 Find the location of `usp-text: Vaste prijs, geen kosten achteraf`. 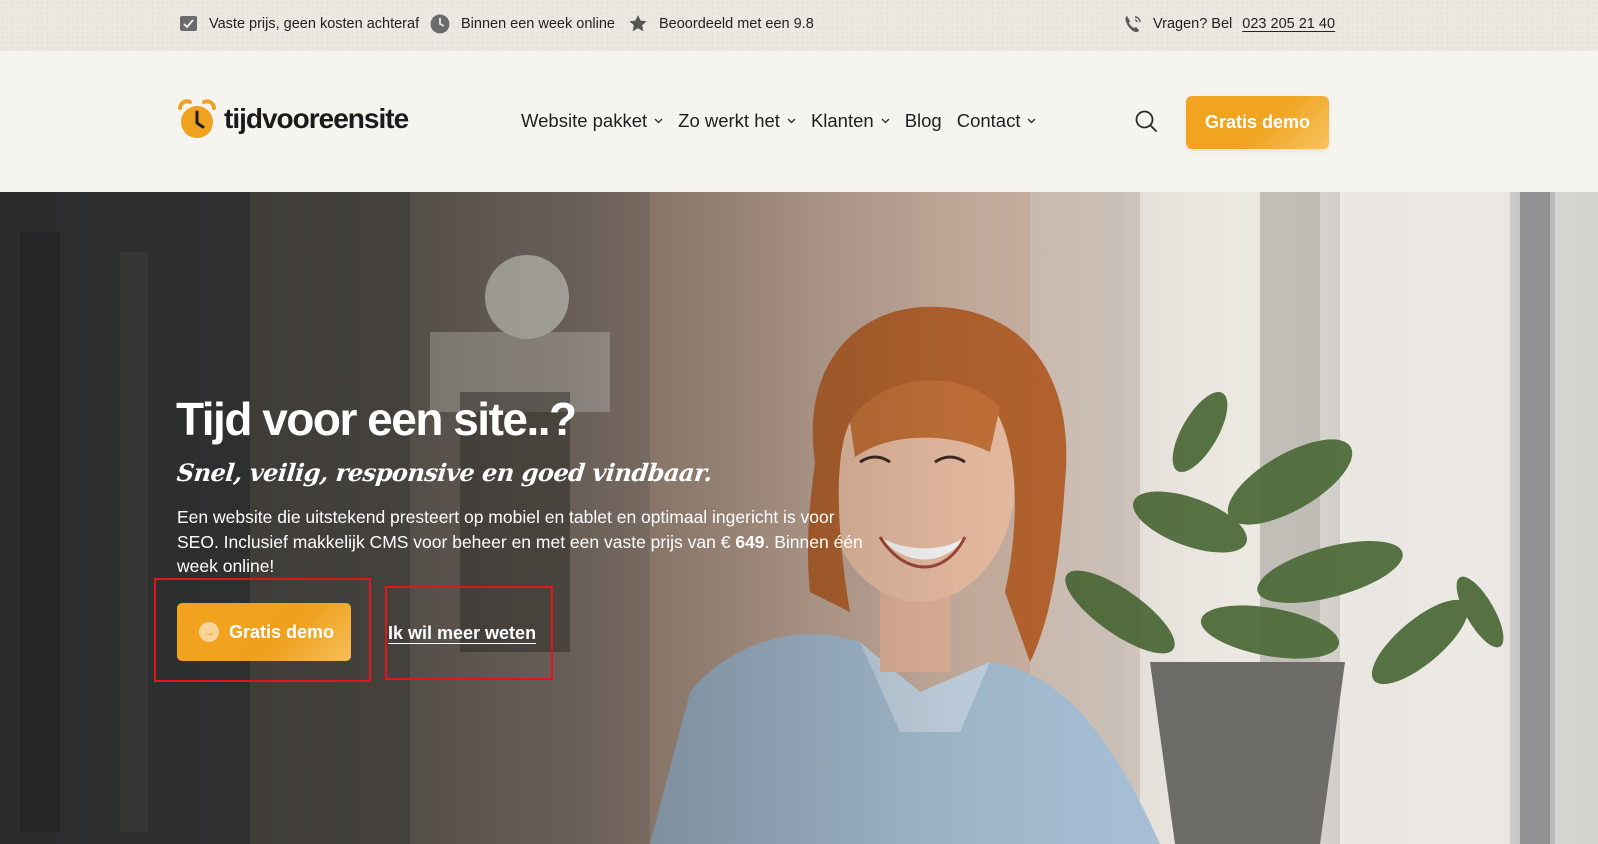

usp-text: Vaste prijs, geen kosten achteraf is located at coordinates (314, 23).